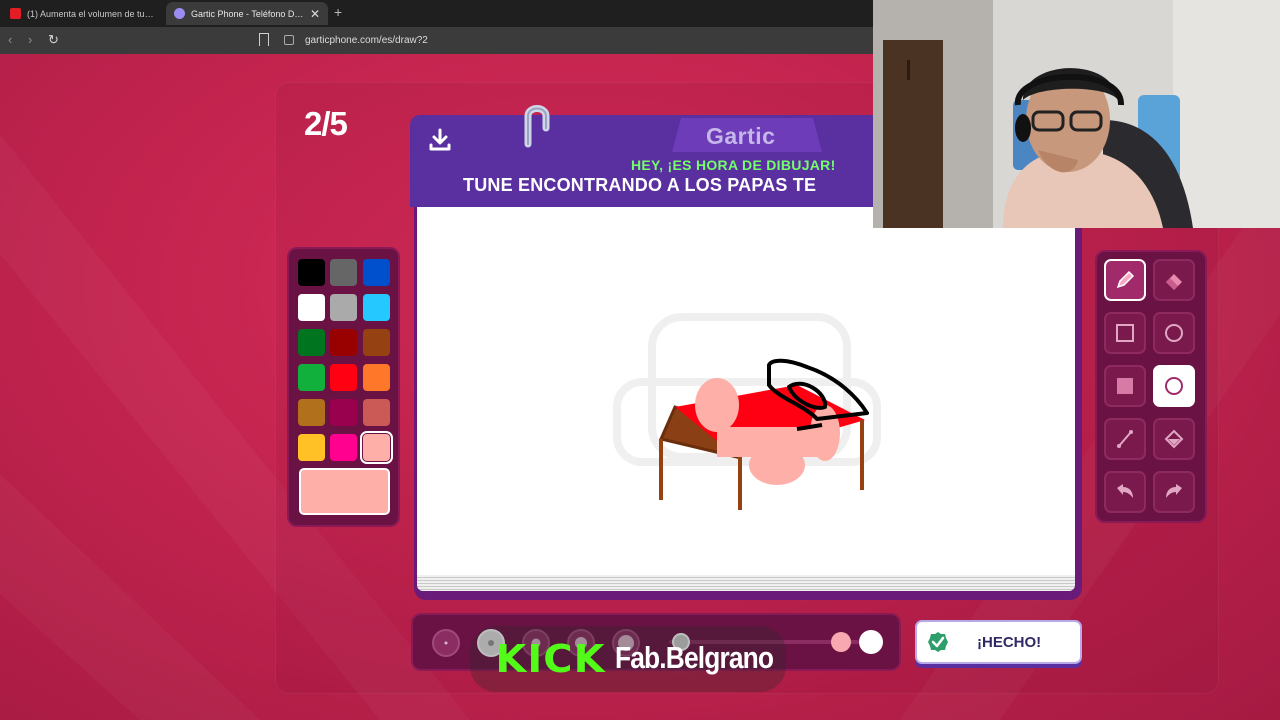 The width and height of the screenshot is (1280, 720). What do you see at coordinates (343, 342) in the screenshot?
I see `color-swatch-dark-red` at bounding box center [343, 342].